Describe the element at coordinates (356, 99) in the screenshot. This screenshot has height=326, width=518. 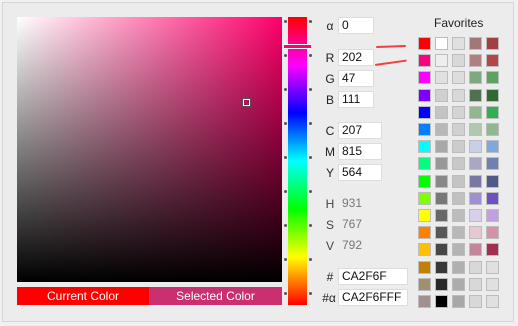
I see `b-field: 111` at that location.